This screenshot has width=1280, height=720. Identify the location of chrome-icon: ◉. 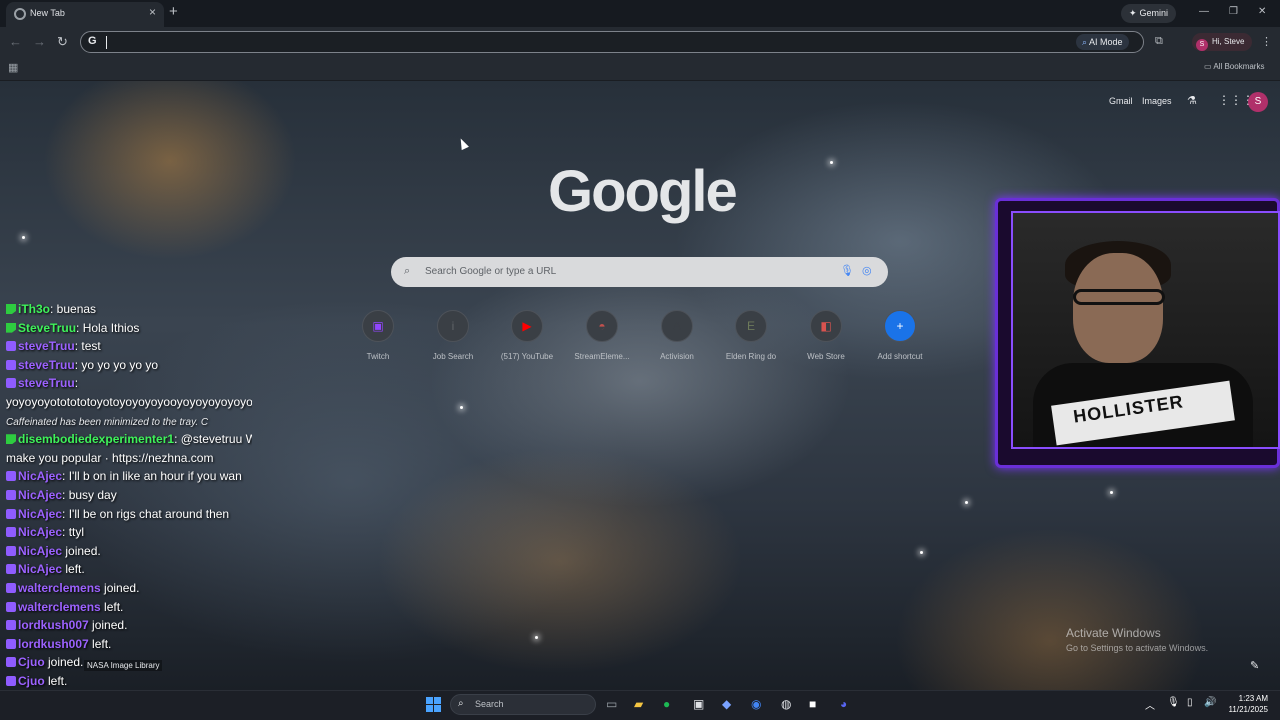
(756, 704).